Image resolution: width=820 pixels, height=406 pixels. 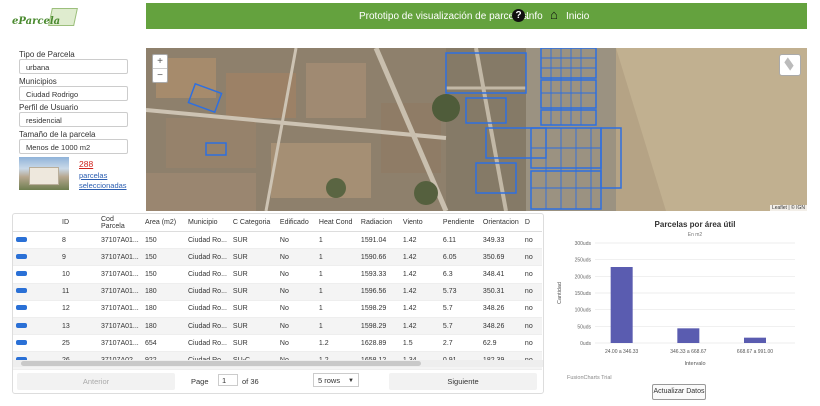 What do you see at coordinates (378, 309) in the screenshot?
I see `table-cell: 1598.29` at bounding box center [378, 309].